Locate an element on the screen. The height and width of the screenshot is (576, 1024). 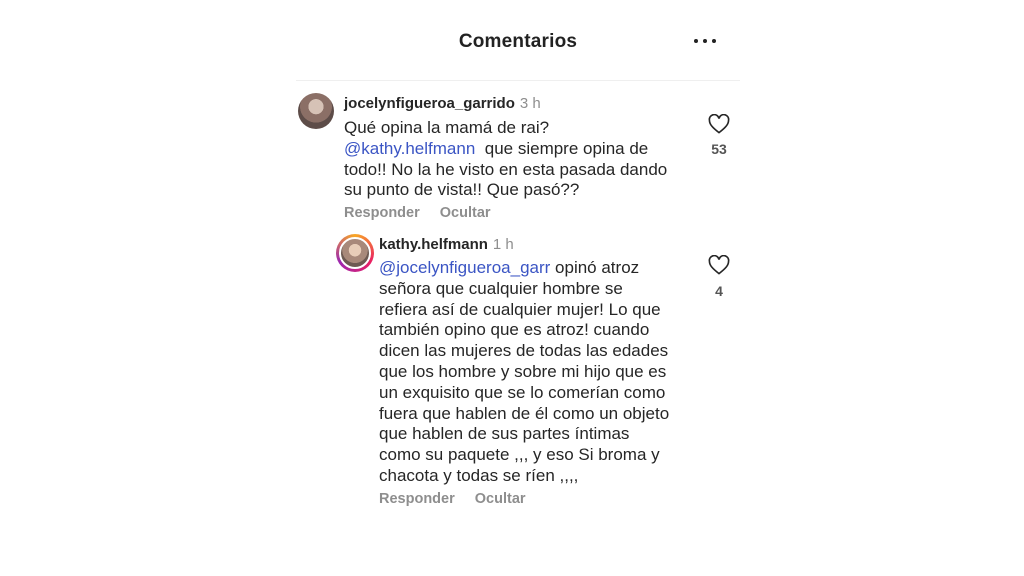
comment-line: @jocelynfigueroa_garr opinó atroz is located at coordinates (509, 267).